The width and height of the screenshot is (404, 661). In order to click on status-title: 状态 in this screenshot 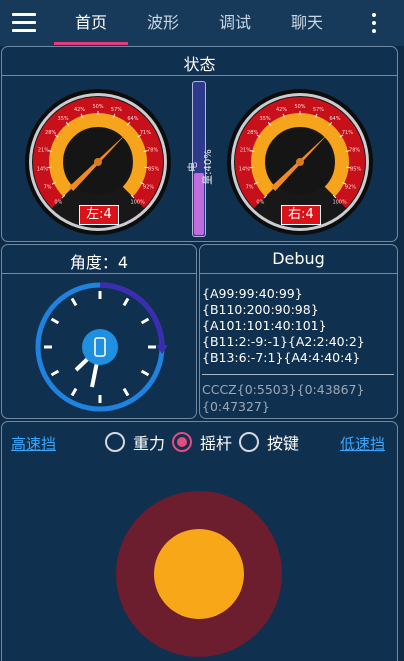, I will do `click(199, 63)`.